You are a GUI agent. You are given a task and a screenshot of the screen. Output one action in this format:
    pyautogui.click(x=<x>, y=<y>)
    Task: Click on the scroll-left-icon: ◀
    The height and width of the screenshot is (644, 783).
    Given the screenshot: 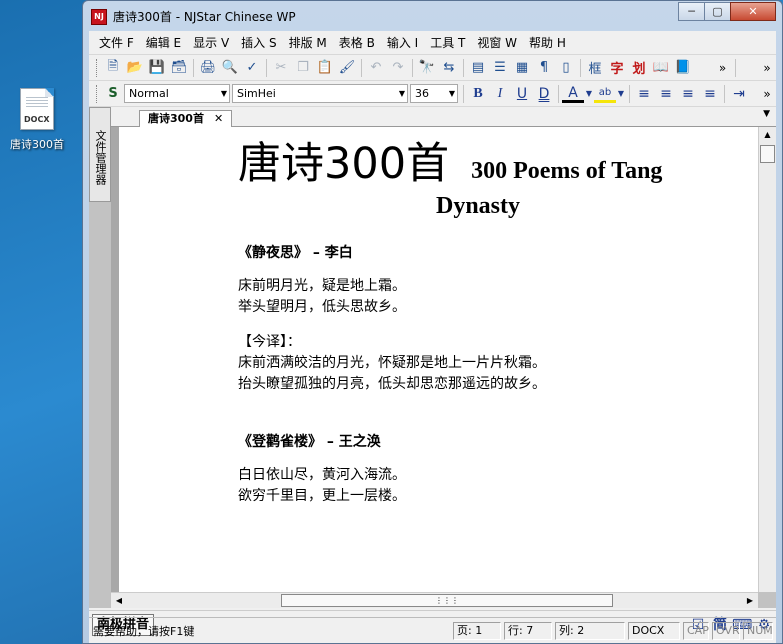 What is the action you would take?
    pyautogui.click(x=119, y=600)
    